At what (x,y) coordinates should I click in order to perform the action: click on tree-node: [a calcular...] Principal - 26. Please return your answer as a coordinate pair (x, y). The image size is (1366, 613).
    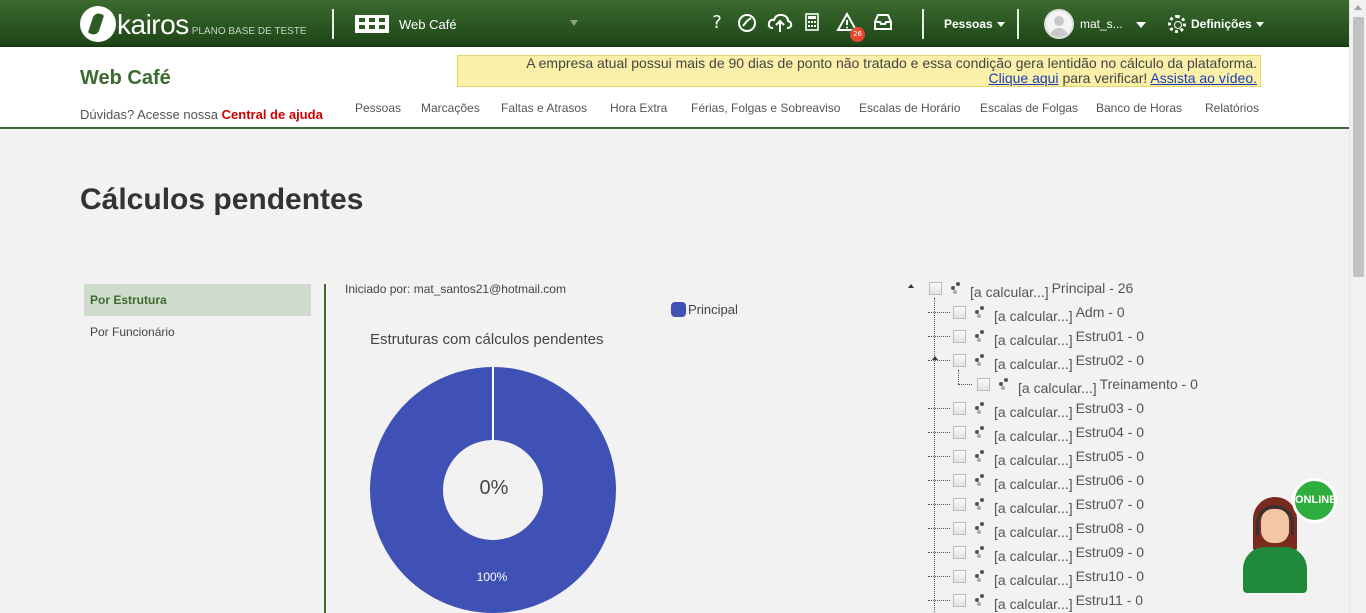
    Looking at the image, I should click on (1031, 288).